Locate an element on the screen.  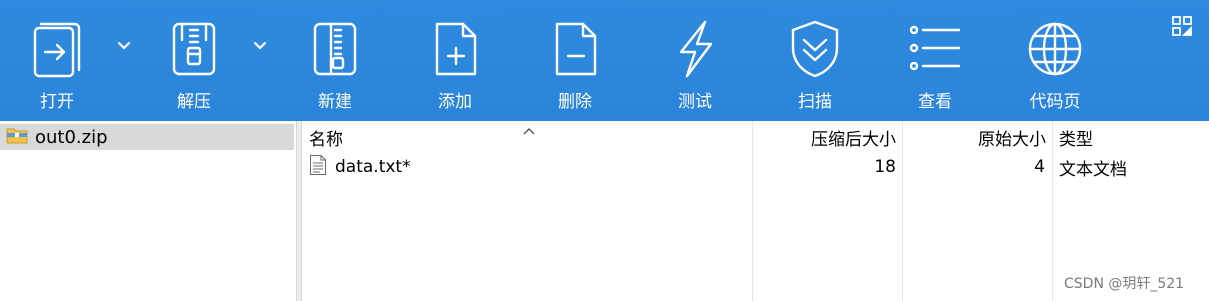
new-label: 新建 is located at coordinates (335, 102).